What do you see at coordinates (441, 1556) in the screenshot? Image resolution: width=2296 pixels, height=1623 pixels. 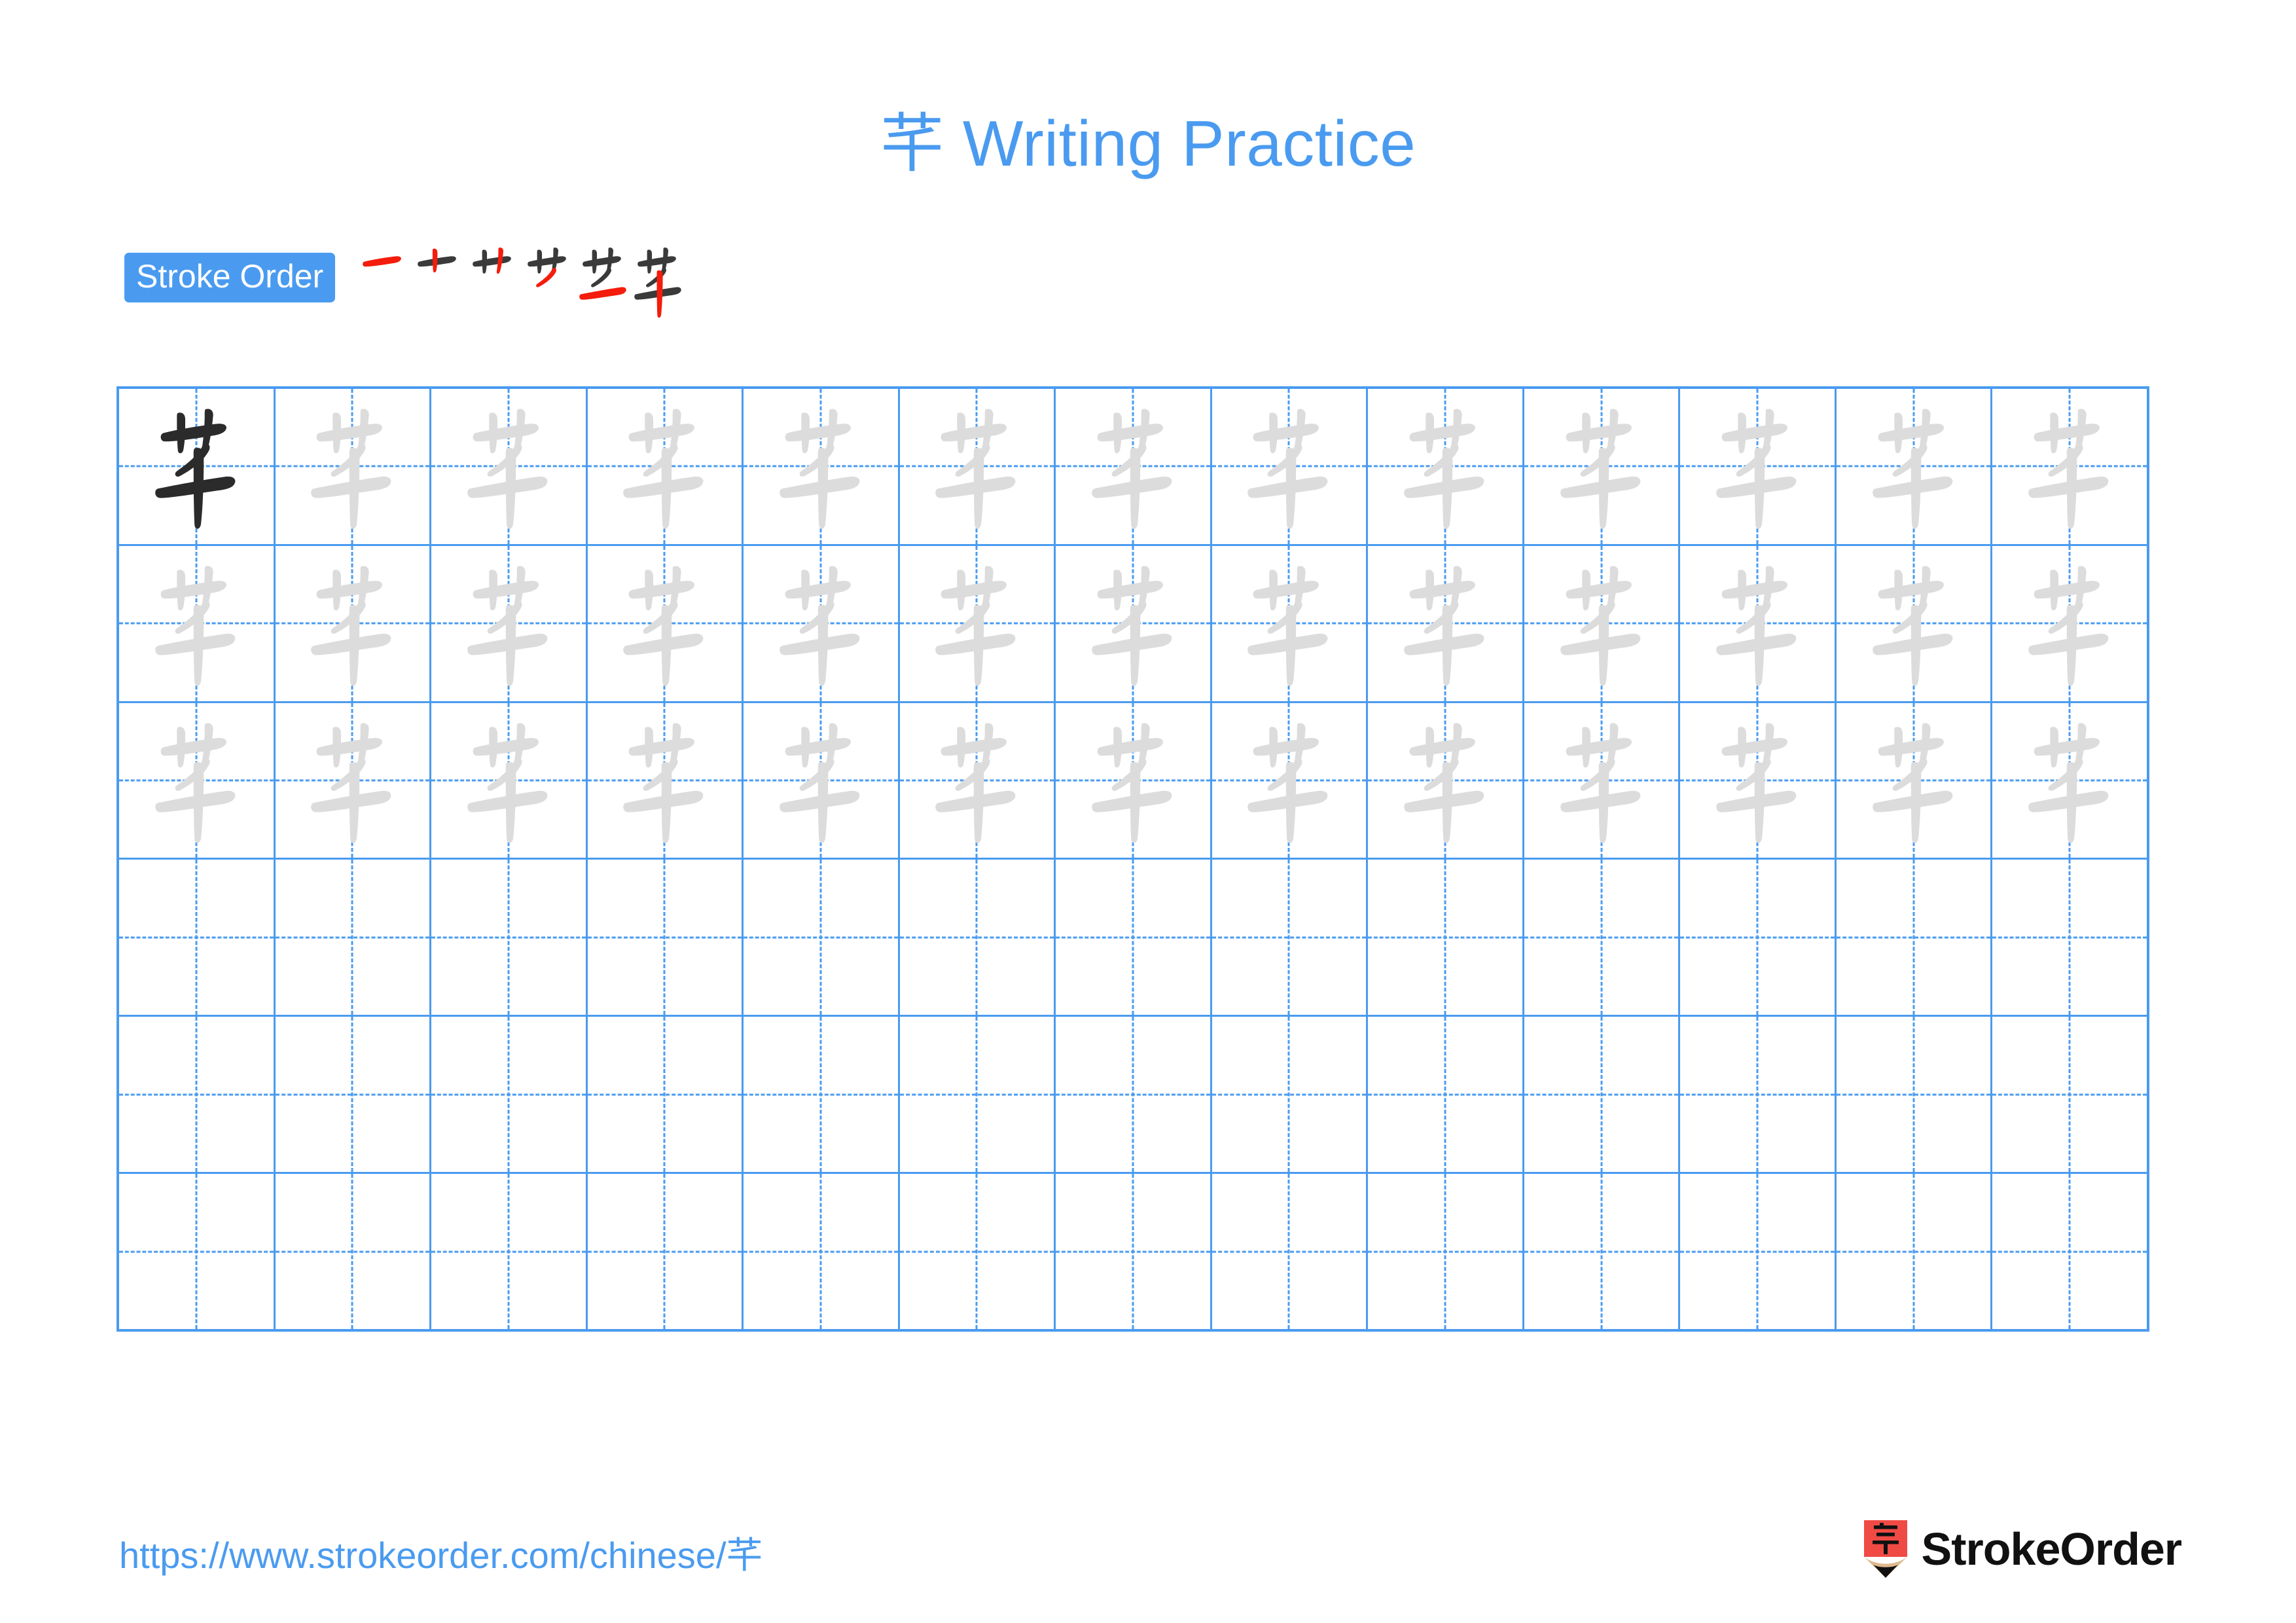 I see `footer-url: https://www.strokeorder.com/chinese/芊` at bounding box center [441, 1556].